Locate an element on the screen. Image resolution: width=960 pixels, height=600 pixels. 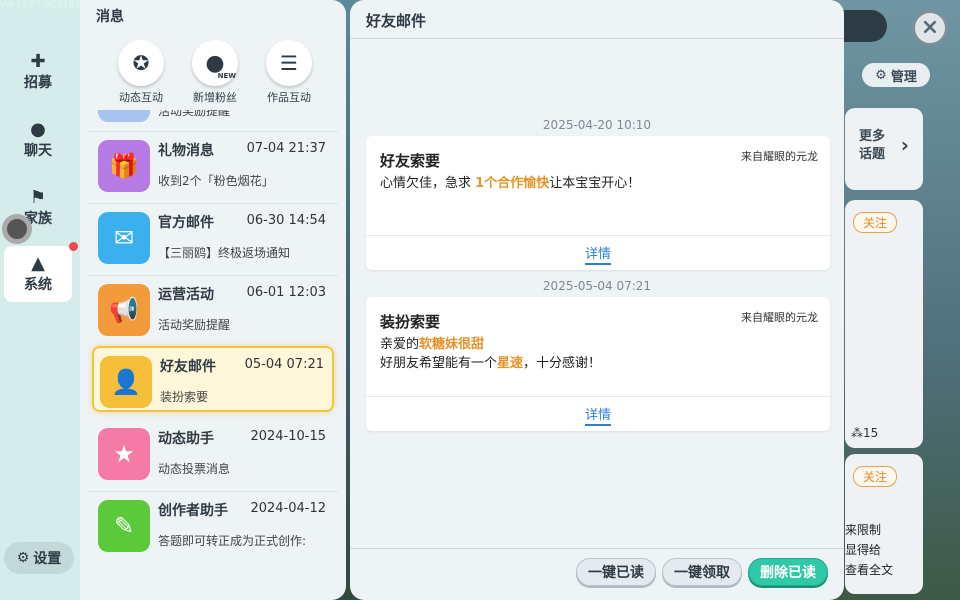
list-doc-icon: ☰ is located at coordinates (289, 63).